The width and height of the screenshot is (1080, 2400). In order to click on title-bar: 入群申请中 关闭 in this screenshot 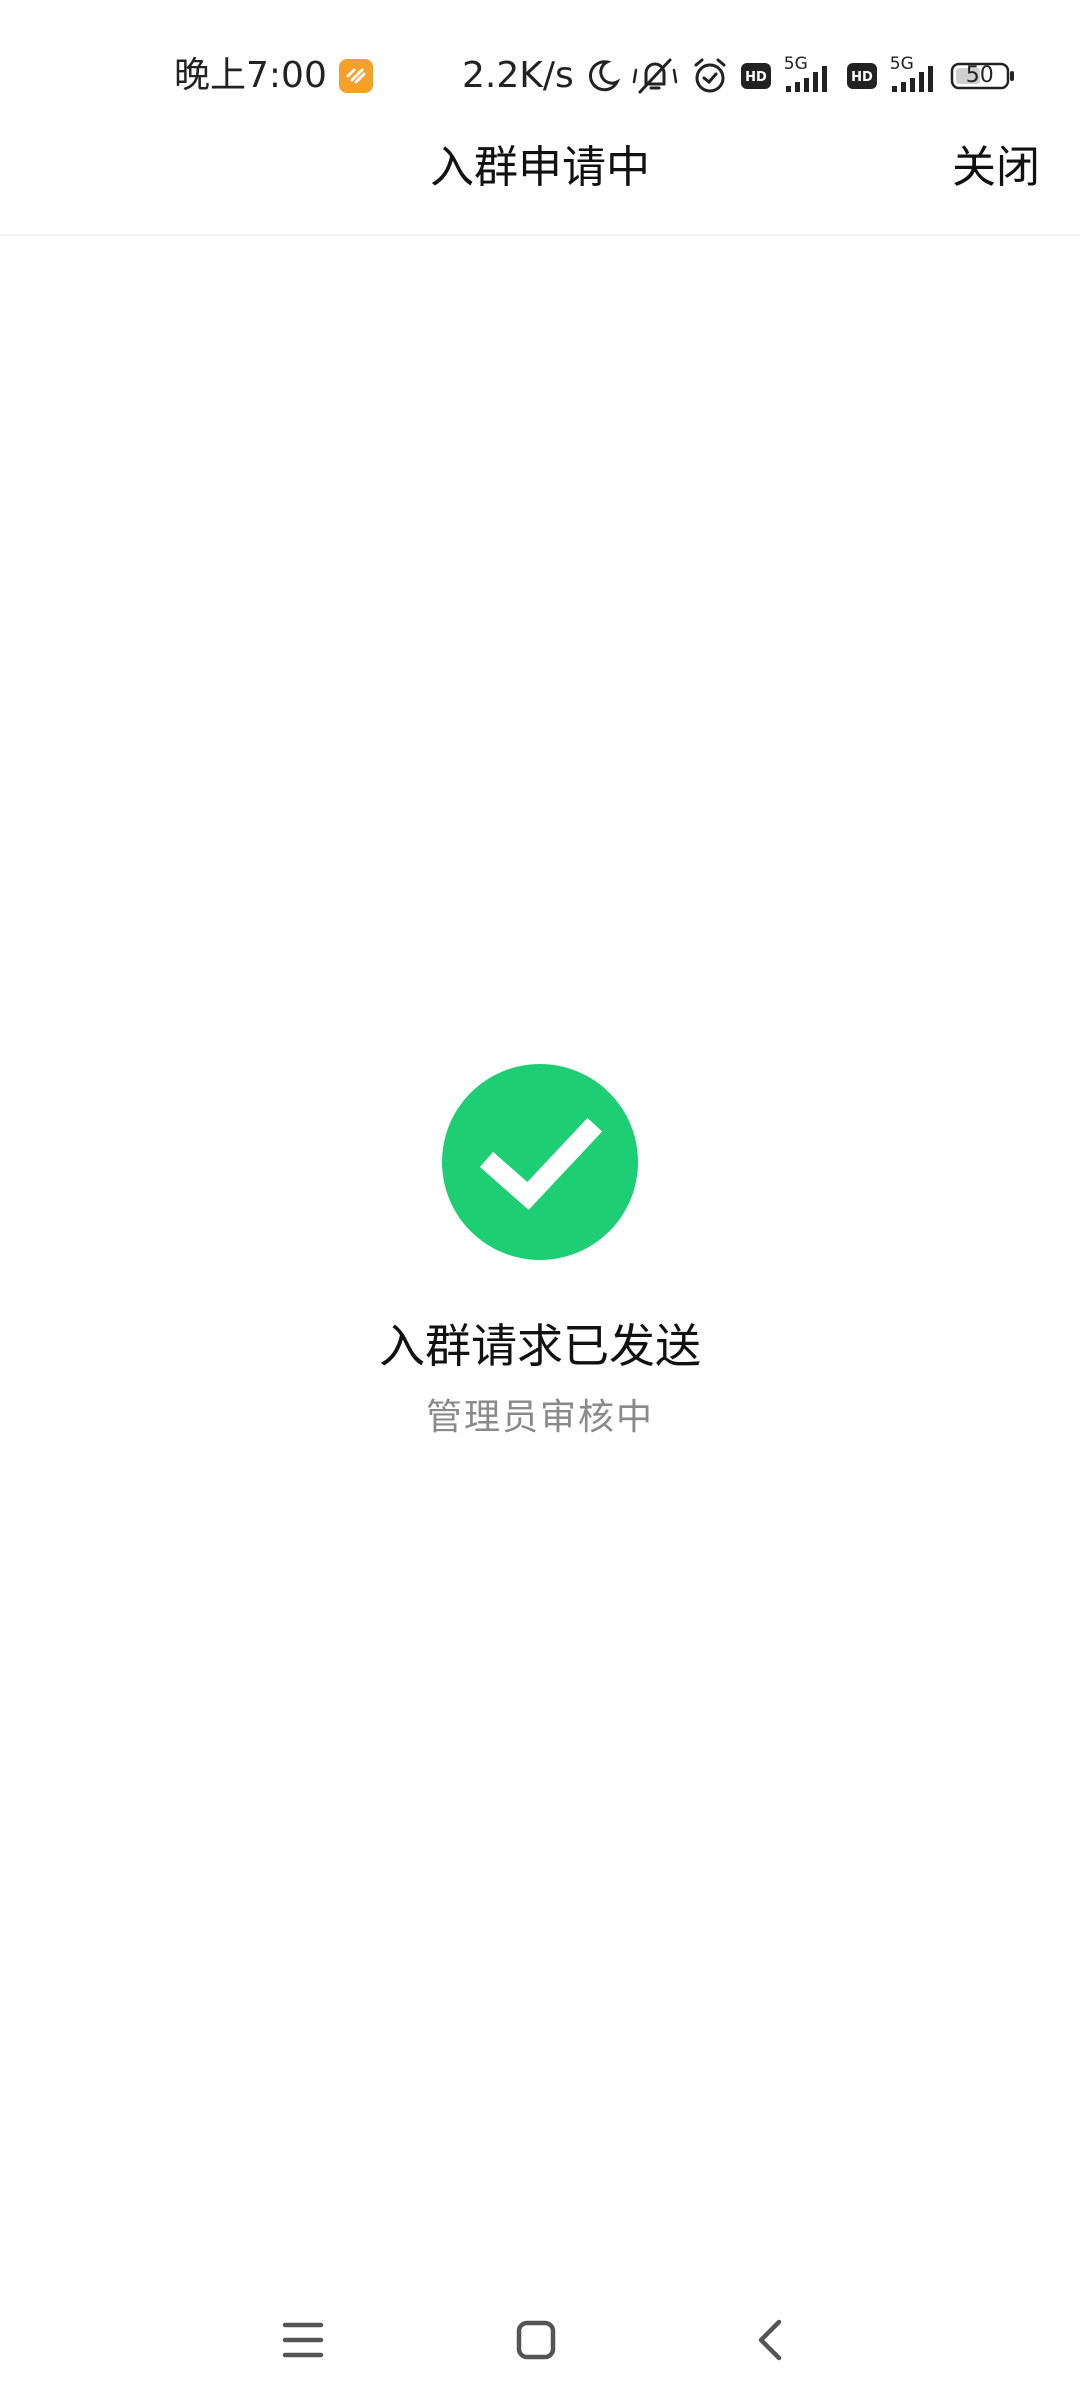, I will do `click(540, 177)`.